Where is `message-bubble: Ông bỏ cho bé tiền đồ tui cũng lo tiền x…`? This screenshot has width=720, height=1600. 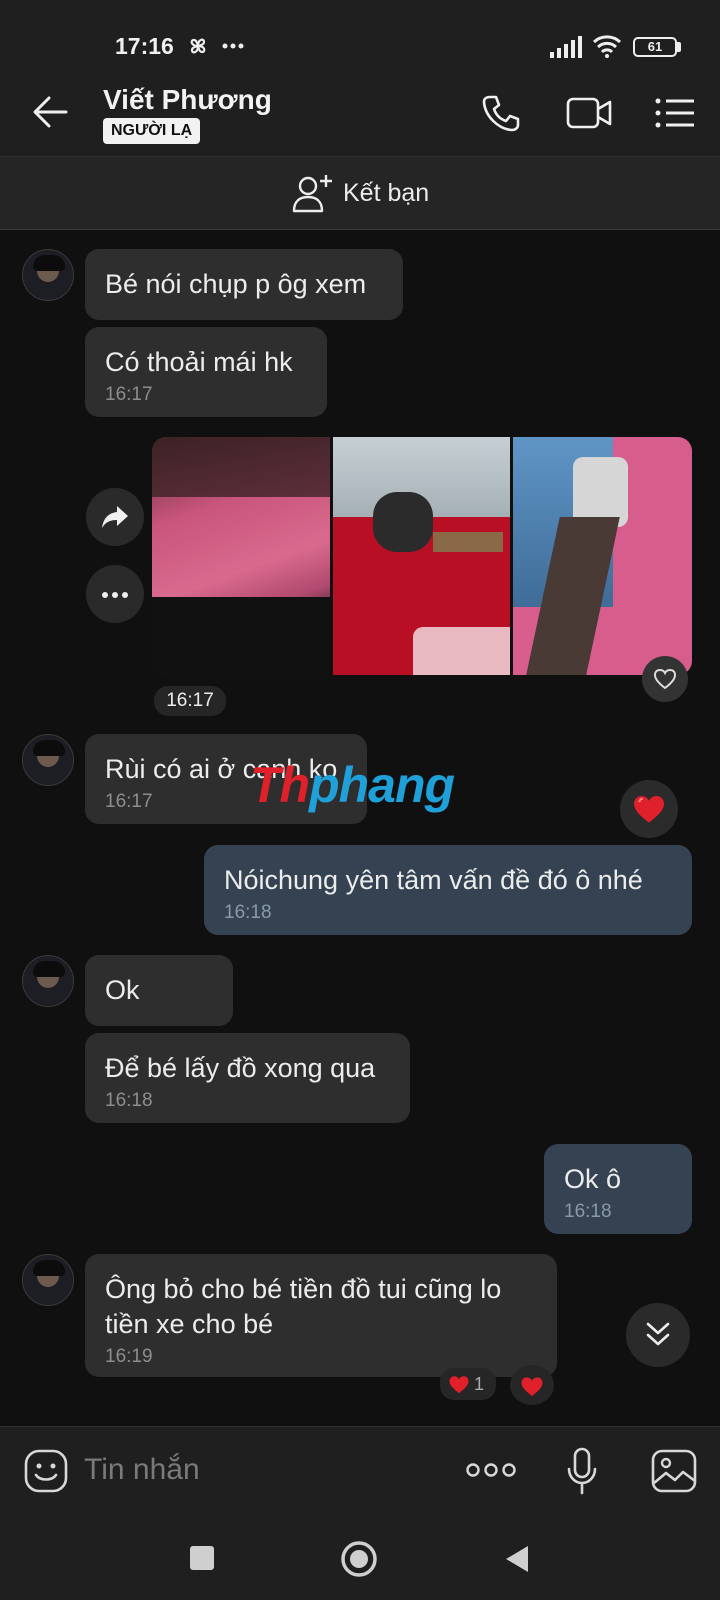 message-bubble: Ông bỏ cho bé tiền đồ tui cũng lo tiền x… is located at coordinates (321, 1315).